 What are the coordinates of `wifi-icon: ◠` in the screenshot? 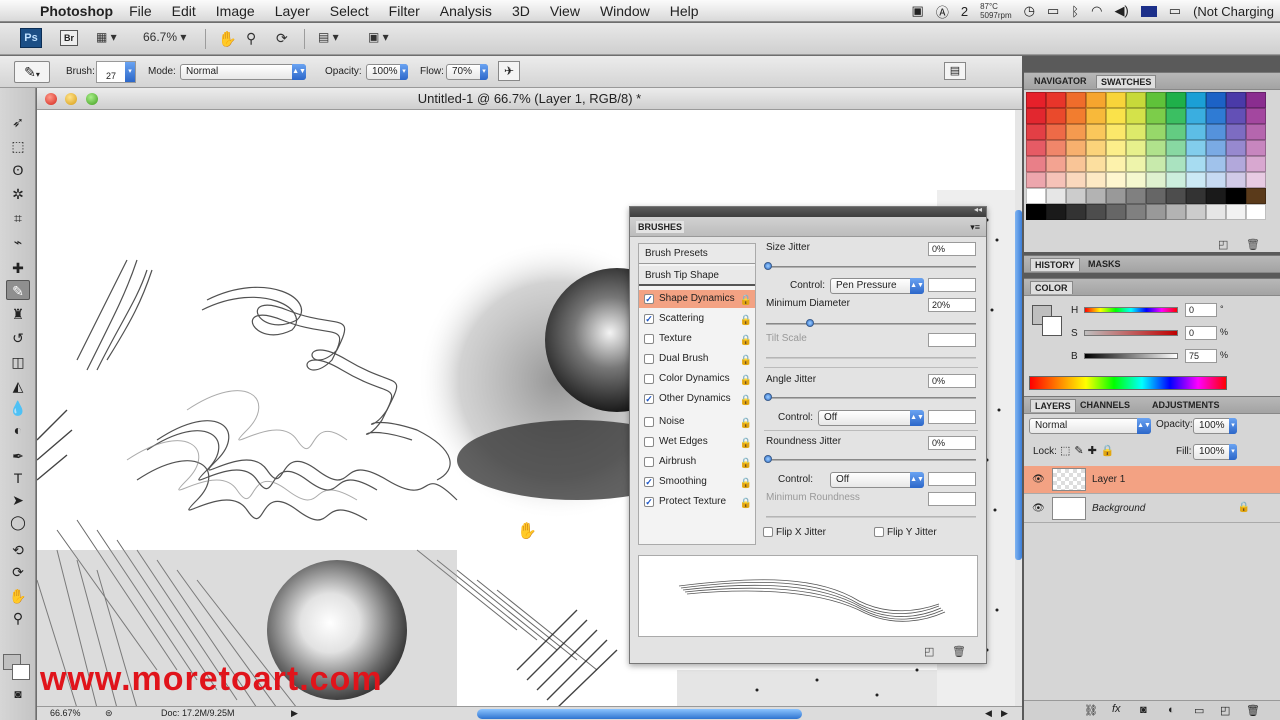 It's located at (1096, 11).